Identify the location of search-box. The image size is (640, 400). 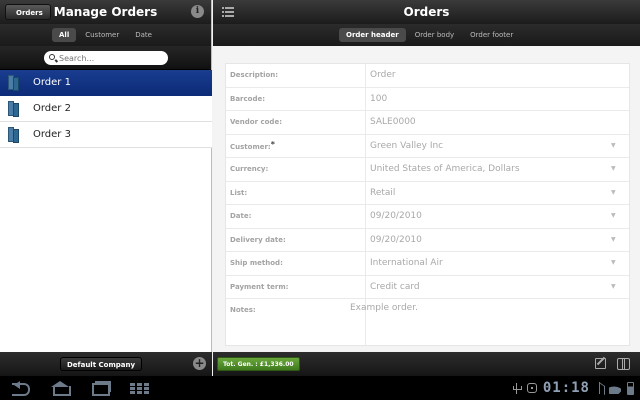
(106, 58).